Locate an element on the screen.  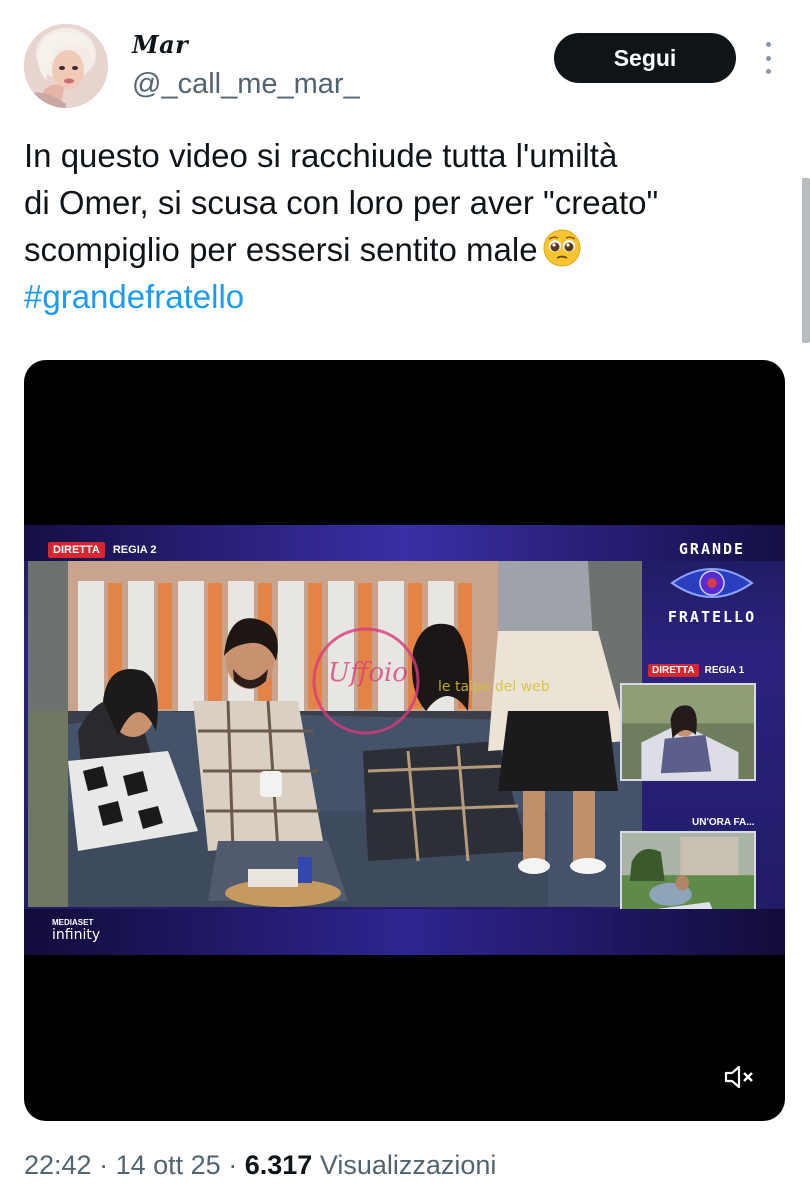
pleading-face-emoji is located at coordinates (562, 248).